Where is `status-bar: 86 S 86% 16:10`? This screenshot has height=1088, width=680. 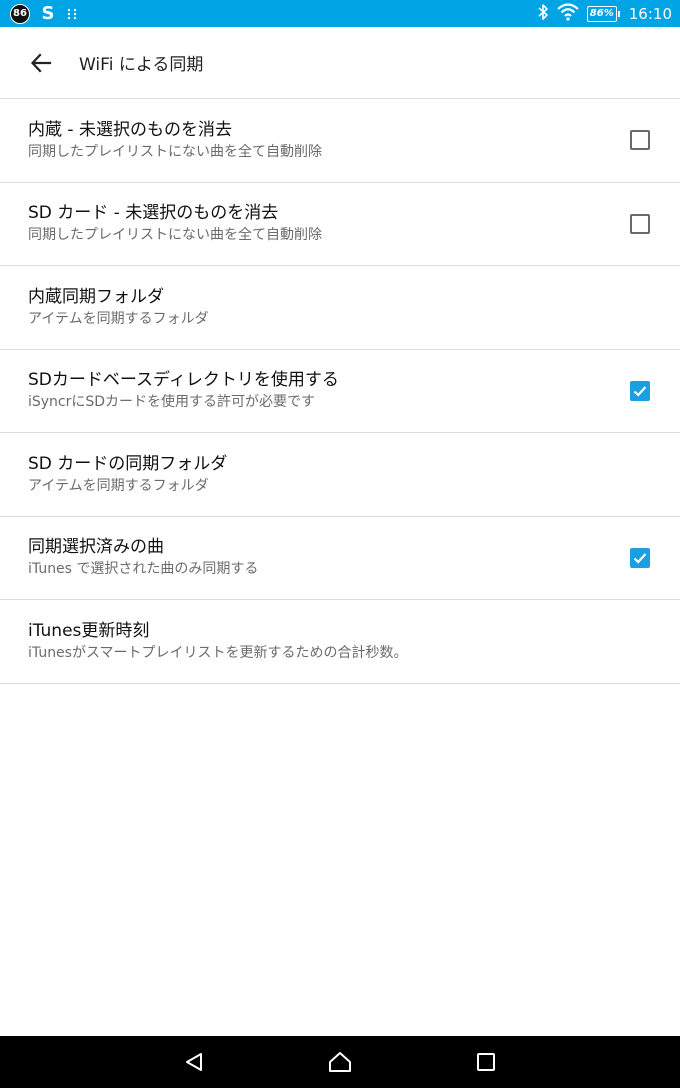
status-bar: 86 S 86% 16:10 is located at coordinates (340, 13).